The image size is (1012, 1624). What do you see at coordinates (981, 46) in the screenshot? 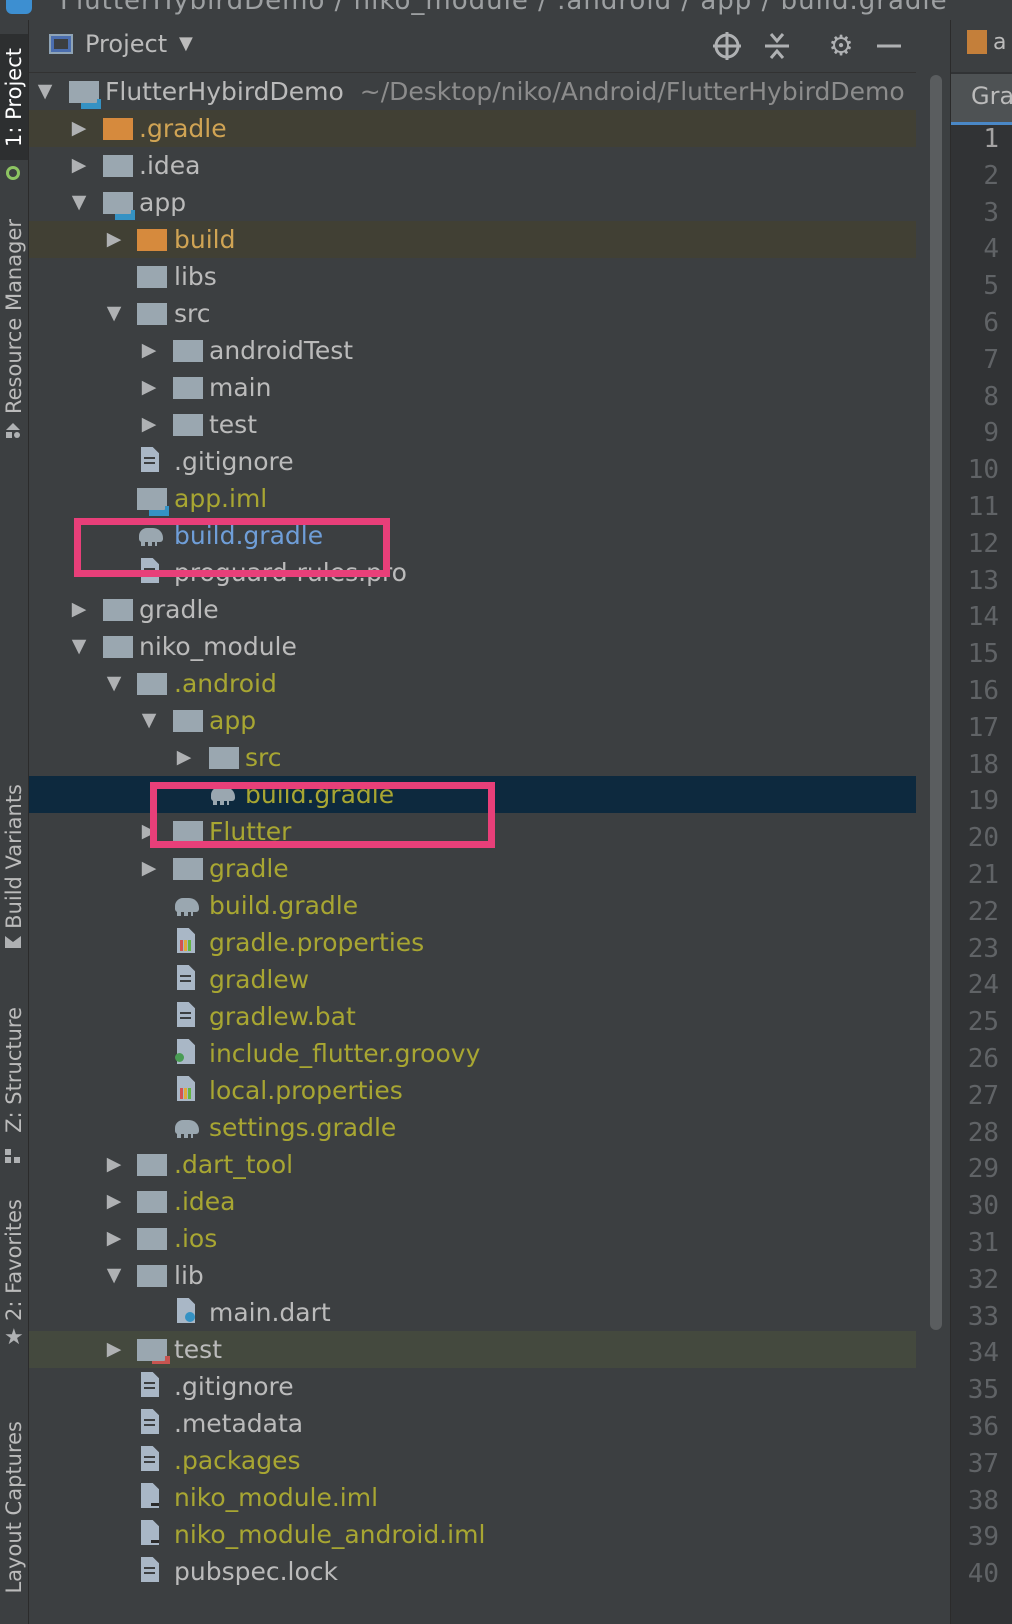
I see `editor-file-tab: a` at bounding box center [981, 46].